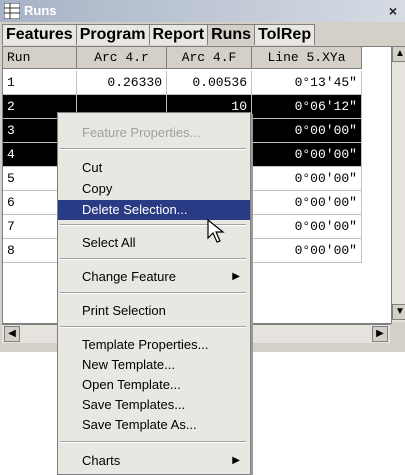 This screenshot has width=405, height=475. Describe the element at coordinates (40, 10) in the screenshot. I see `window-title: Runs` at that location.